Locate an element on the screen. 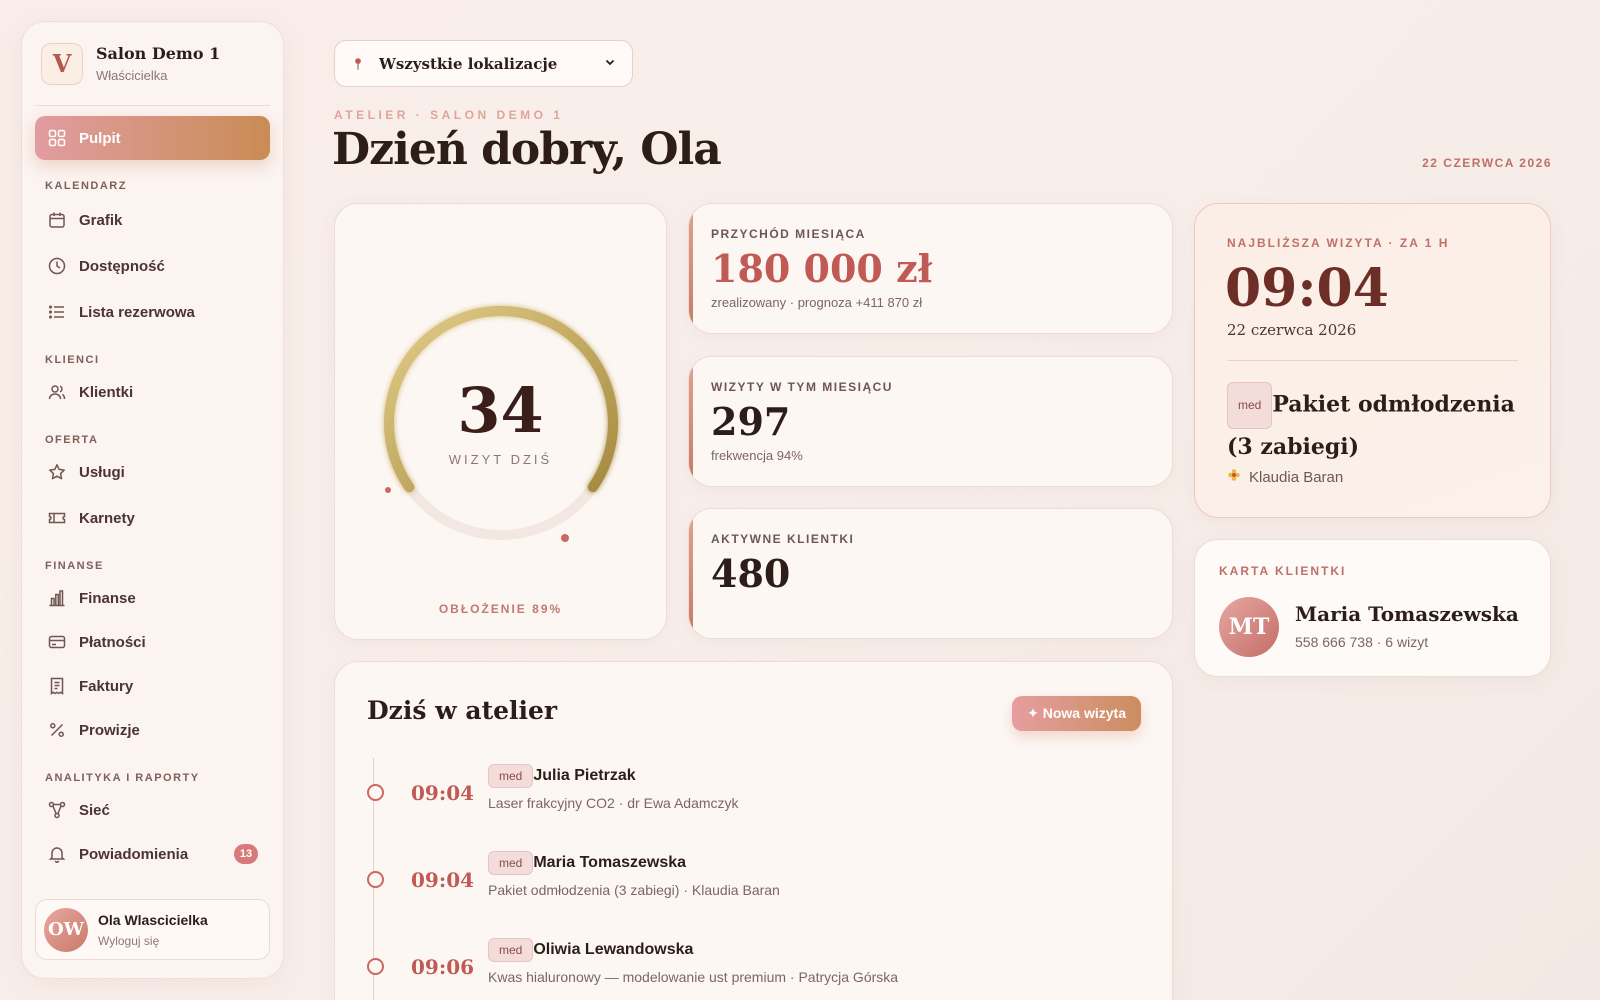  appointment-client: Julia Pietrzak is located at coordinates (584, 776).